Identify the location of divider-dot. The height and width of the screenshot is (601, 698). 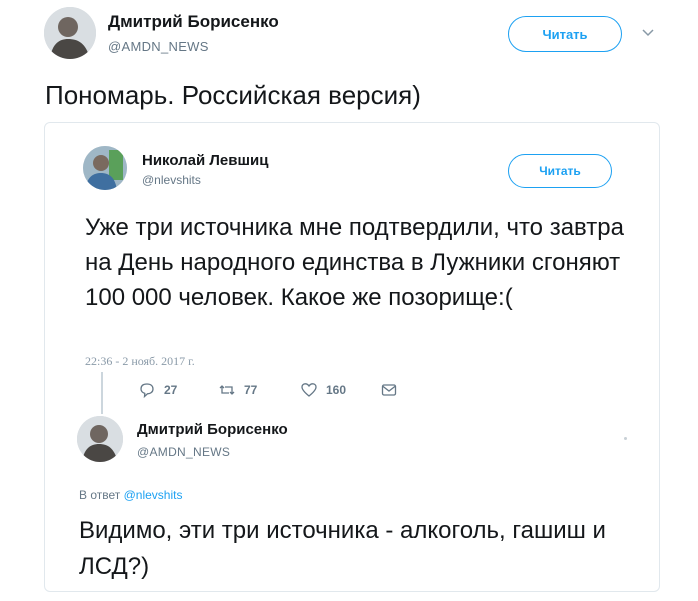
(625, 438).